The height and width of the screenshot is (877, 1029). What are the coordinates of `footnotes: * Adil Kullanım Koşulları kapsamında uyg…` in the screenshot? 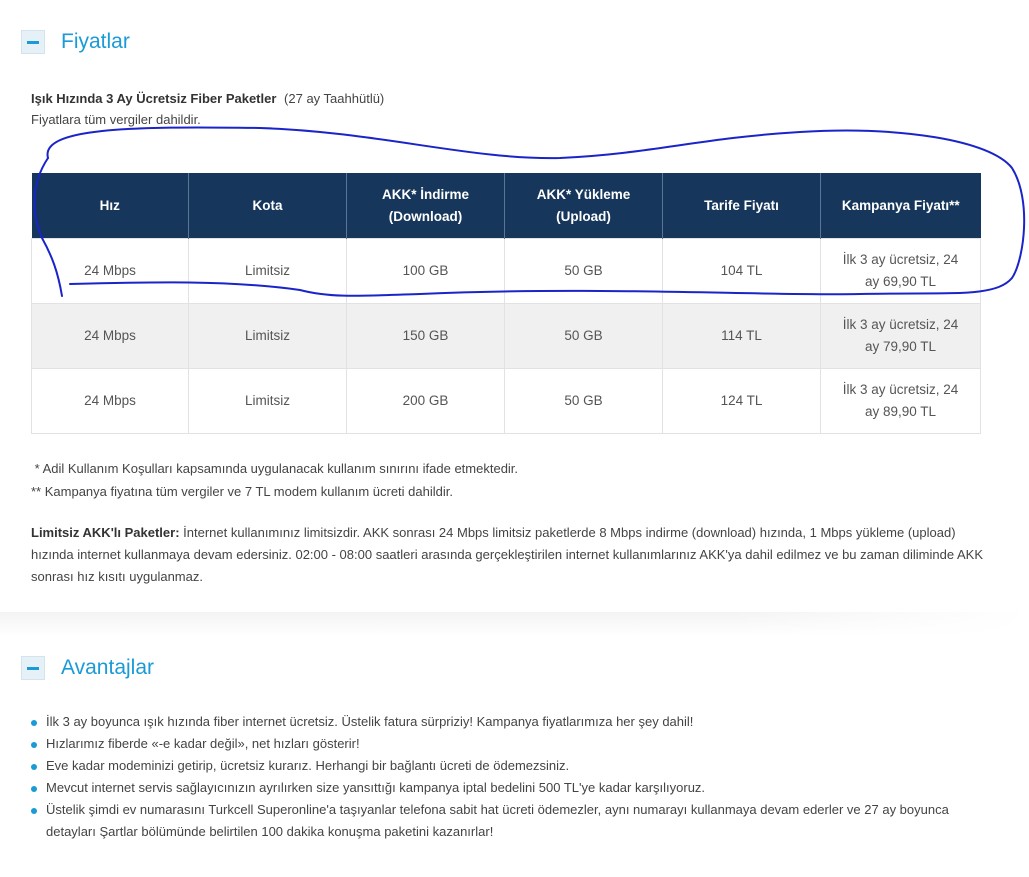 It's located at (274, 480).